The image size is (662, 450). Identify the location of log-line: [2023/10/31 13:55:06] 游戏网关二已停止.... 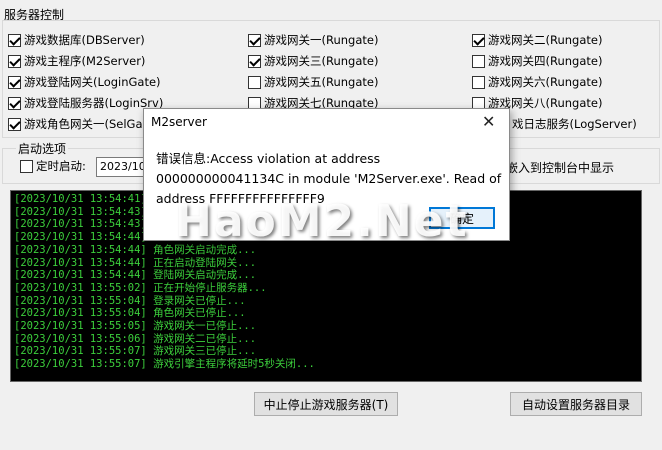
(135, 338).